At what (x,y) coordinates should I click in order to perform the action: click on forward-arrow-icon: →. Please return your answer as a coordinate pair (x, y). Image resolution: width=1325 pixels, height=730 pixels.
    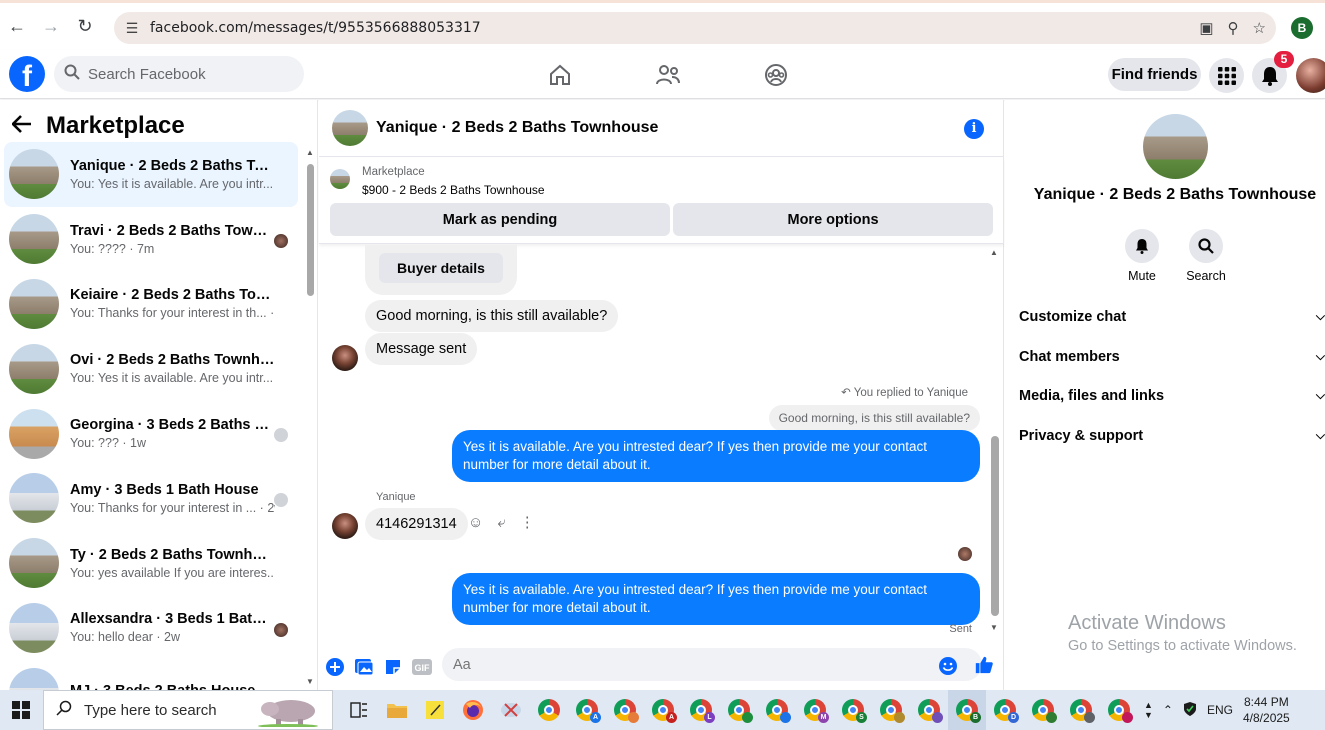
    Looking at the image, I should click on (51, 27).